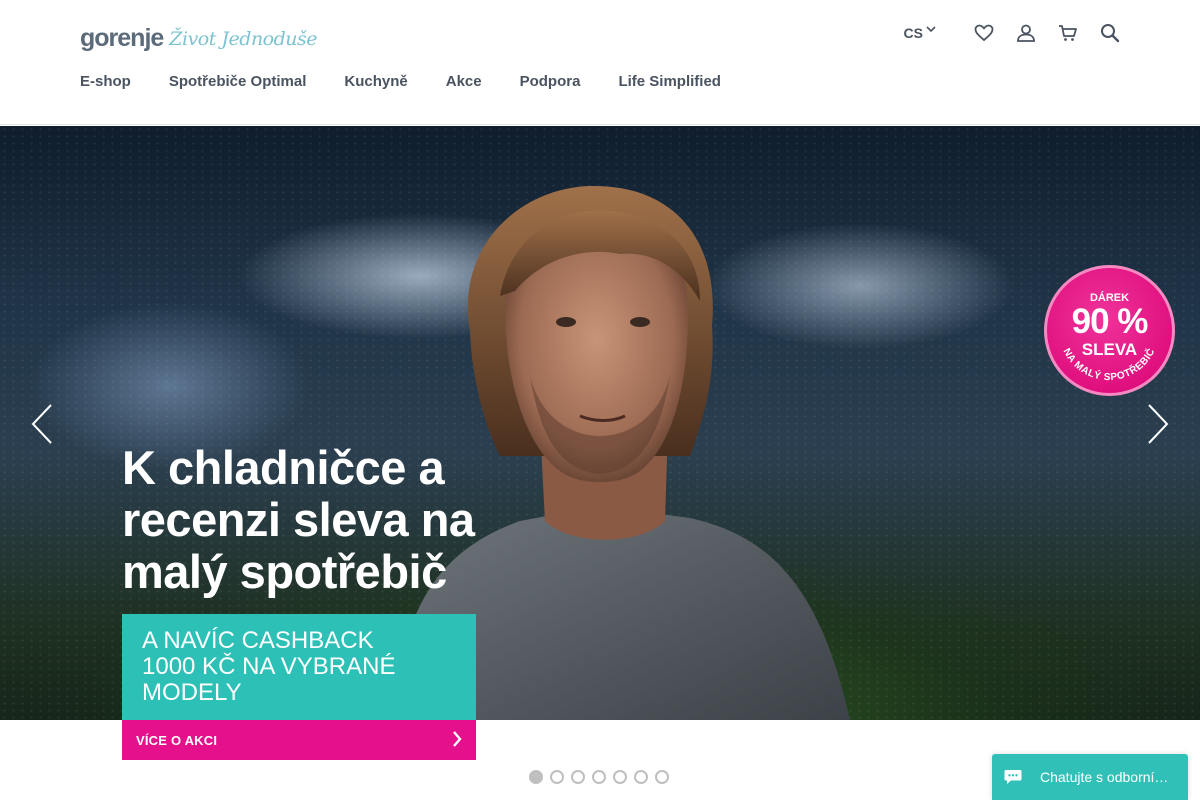  What do you see at coordinates (122, 38) in the screenshot?
I see `logo-wordmark: gorenje` at bounding box center [122, 38].